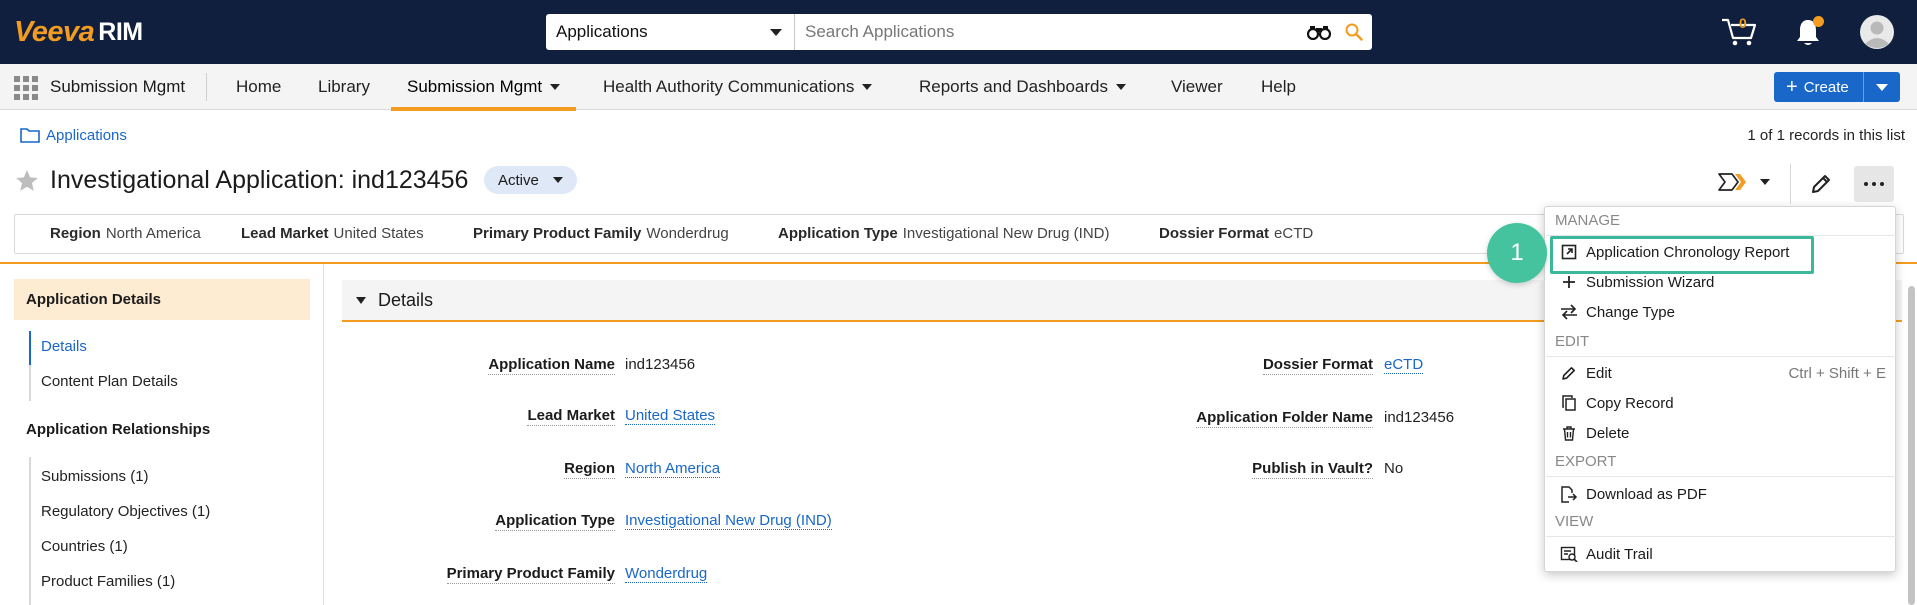 The image size is (1917, 605). What do you see at coordinates (108, 581) in the screenshot?
I see `left-nav-item-product-families: Product Families (1)` at bounding box center [108, 581].